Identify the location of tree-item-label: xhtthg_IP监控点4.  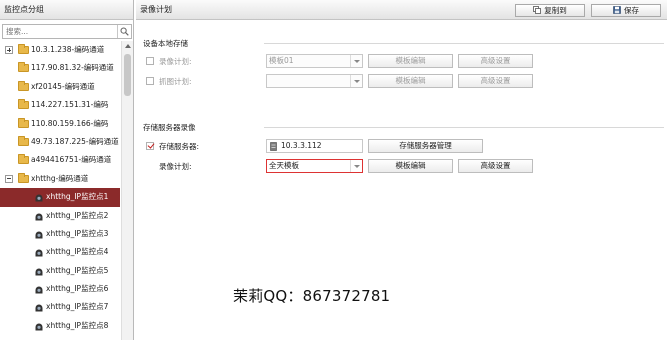
(77, 252).